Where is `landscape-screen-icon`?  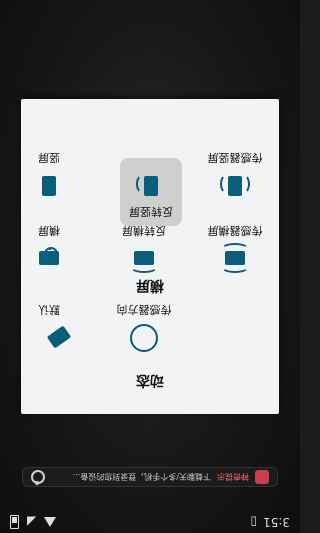 landscape-screen-icon is located at coordinates (49, 258).